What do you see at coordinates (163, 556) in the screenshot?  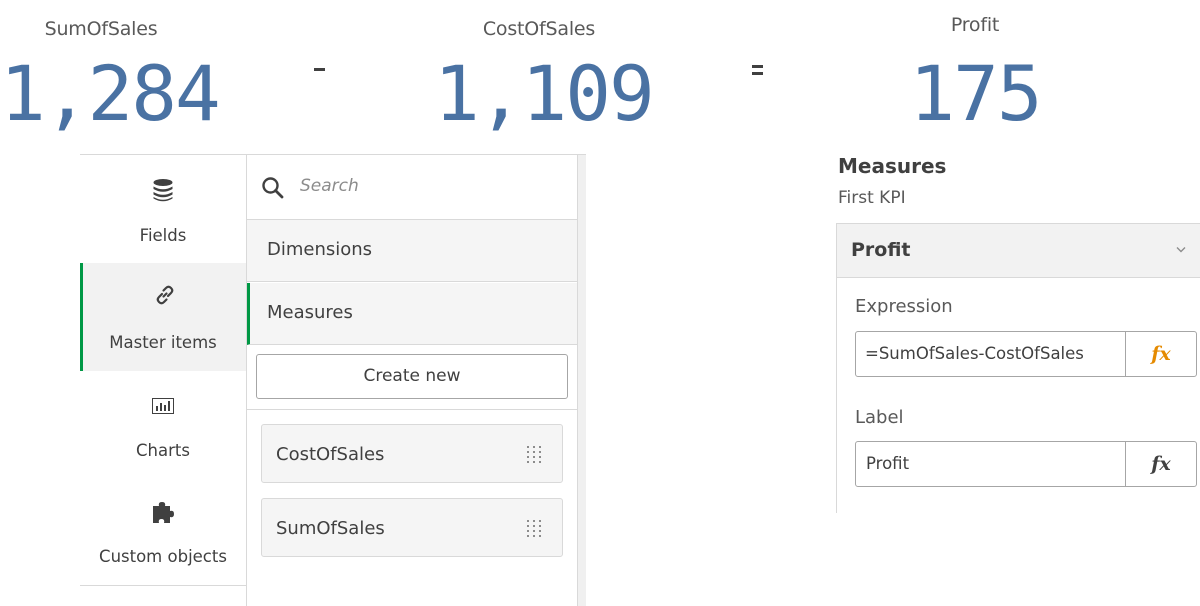 I see `nav-label-custom-objects: Custom objects` at bounding box center [163, 556].